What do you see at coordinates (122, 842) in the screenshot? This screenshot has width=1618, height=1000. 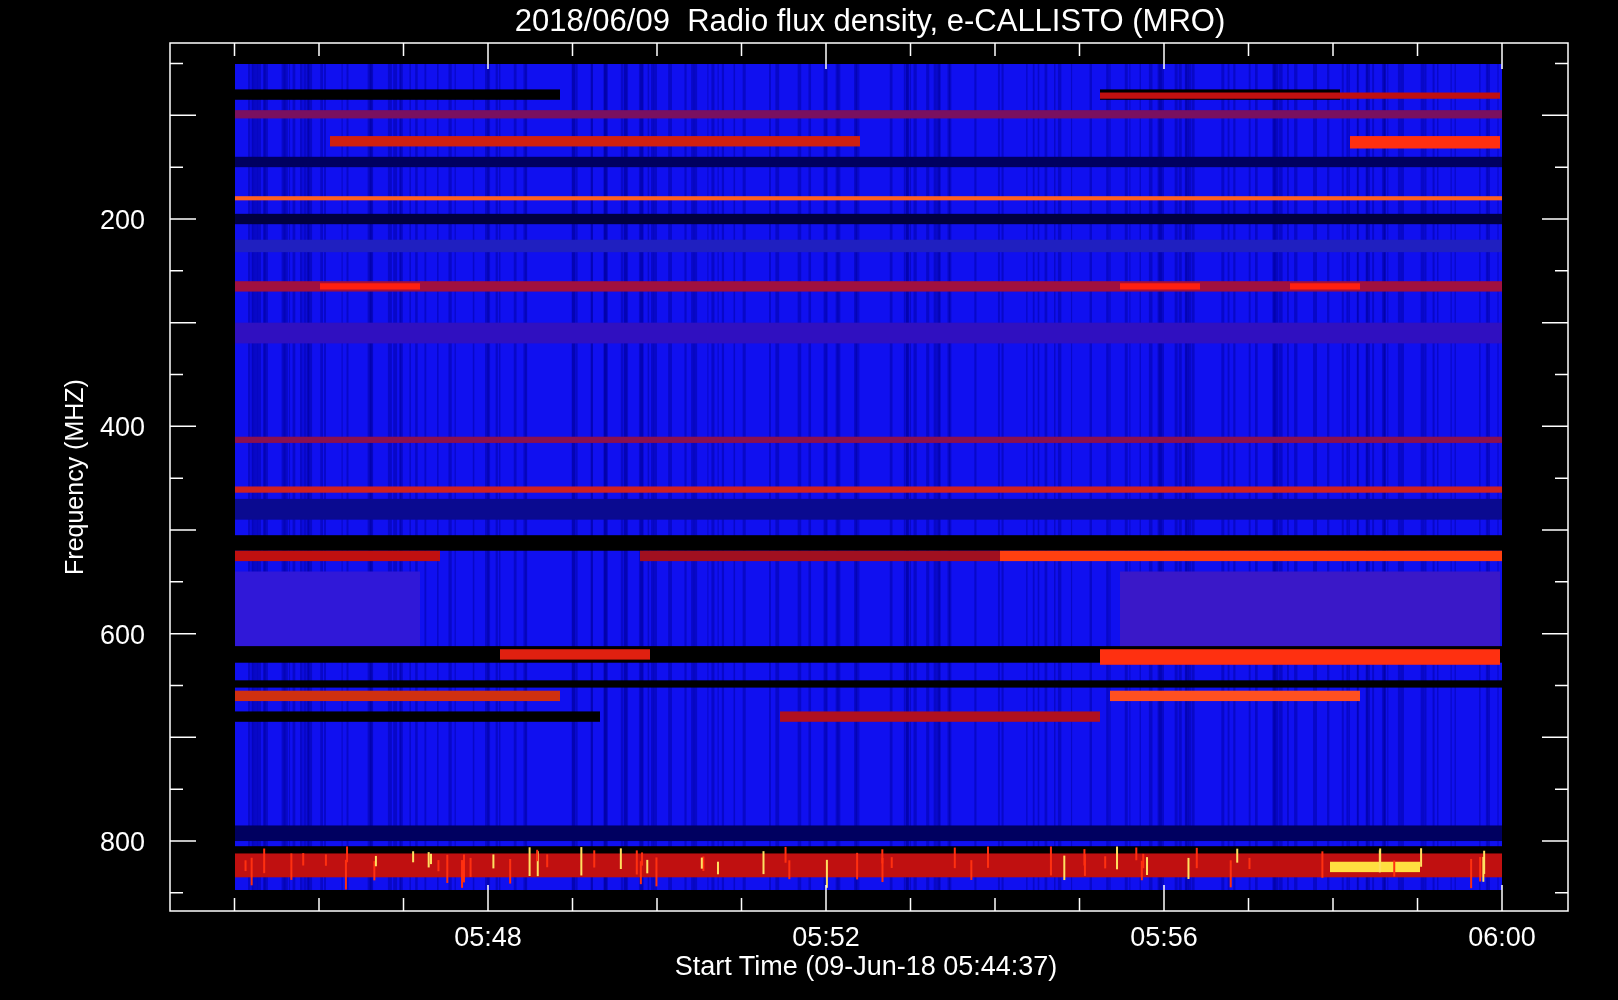 I see `y-tick-label: 800` at bounding box center [122, 842].